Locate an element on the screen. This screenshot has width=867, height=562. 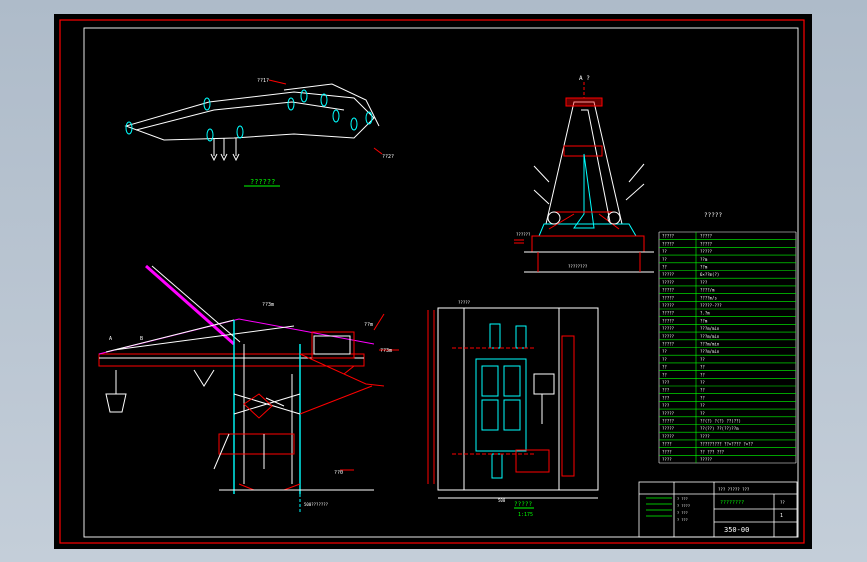
title-scale: ?? is located at coordinates (782, 502).